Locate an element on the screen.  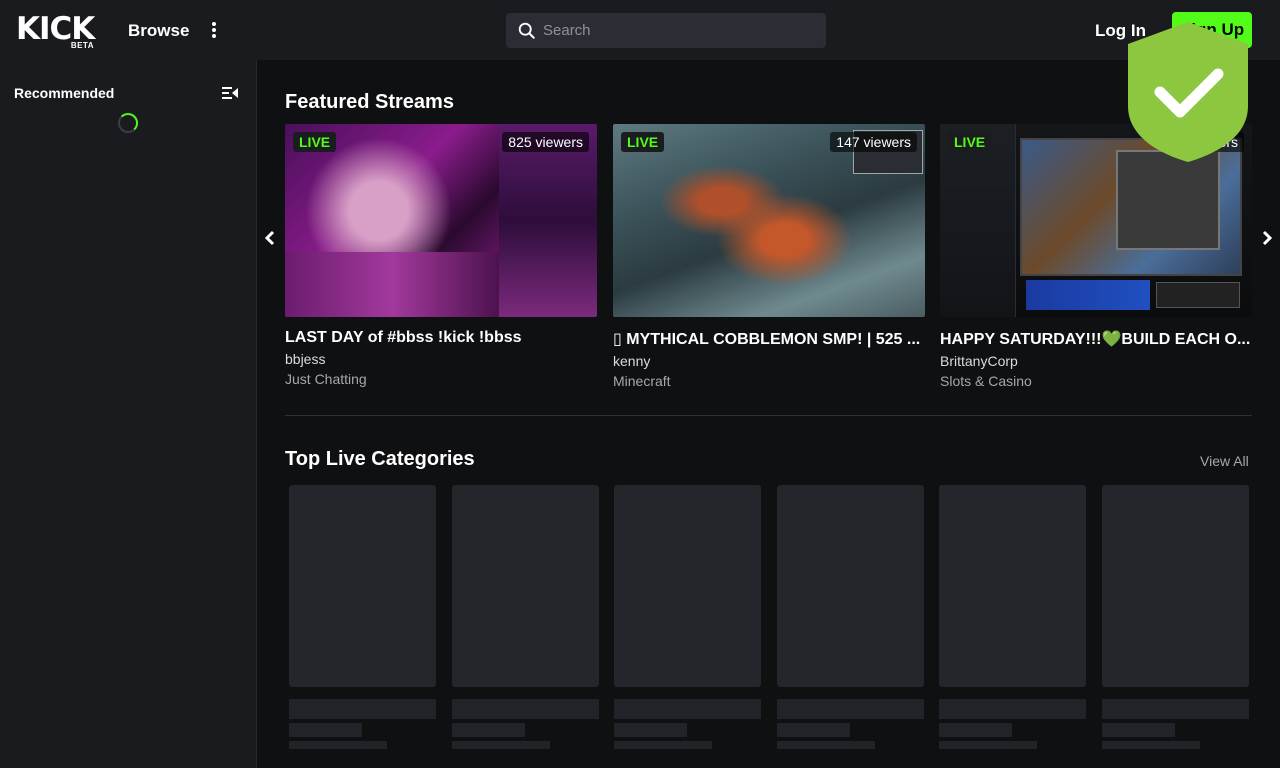
kick-logo: KICK BETA is located at coordinates (55, 31).